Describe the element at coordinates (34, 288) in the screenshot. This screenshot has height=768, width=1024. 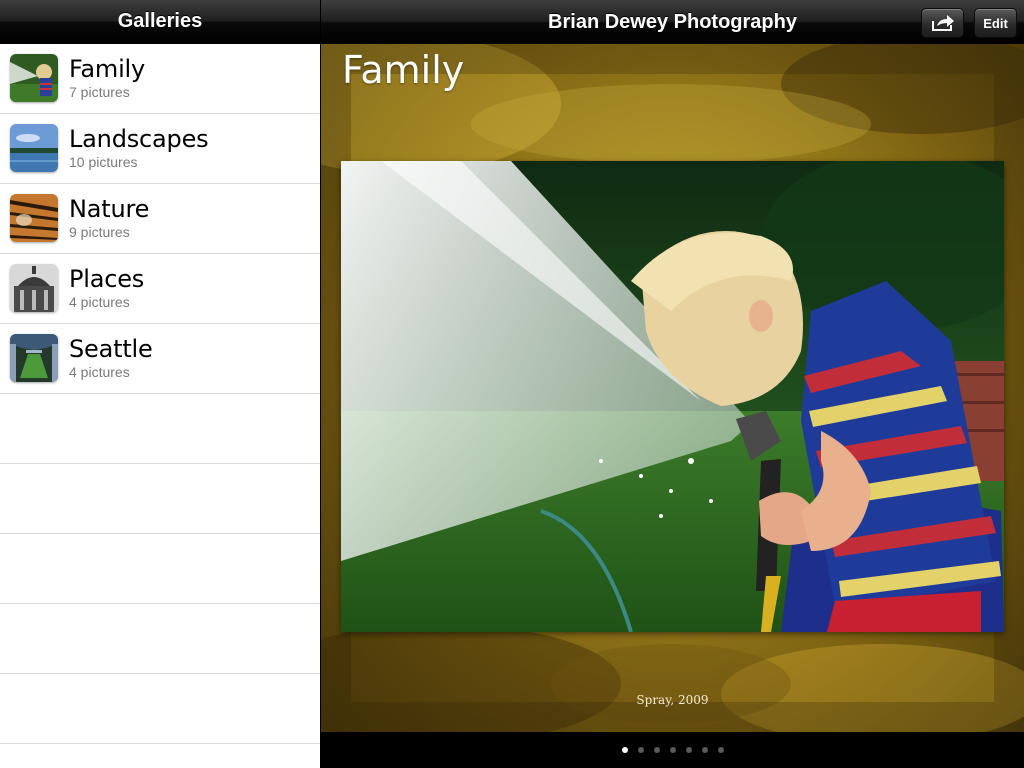
I see `building-thumbnail` at that location.